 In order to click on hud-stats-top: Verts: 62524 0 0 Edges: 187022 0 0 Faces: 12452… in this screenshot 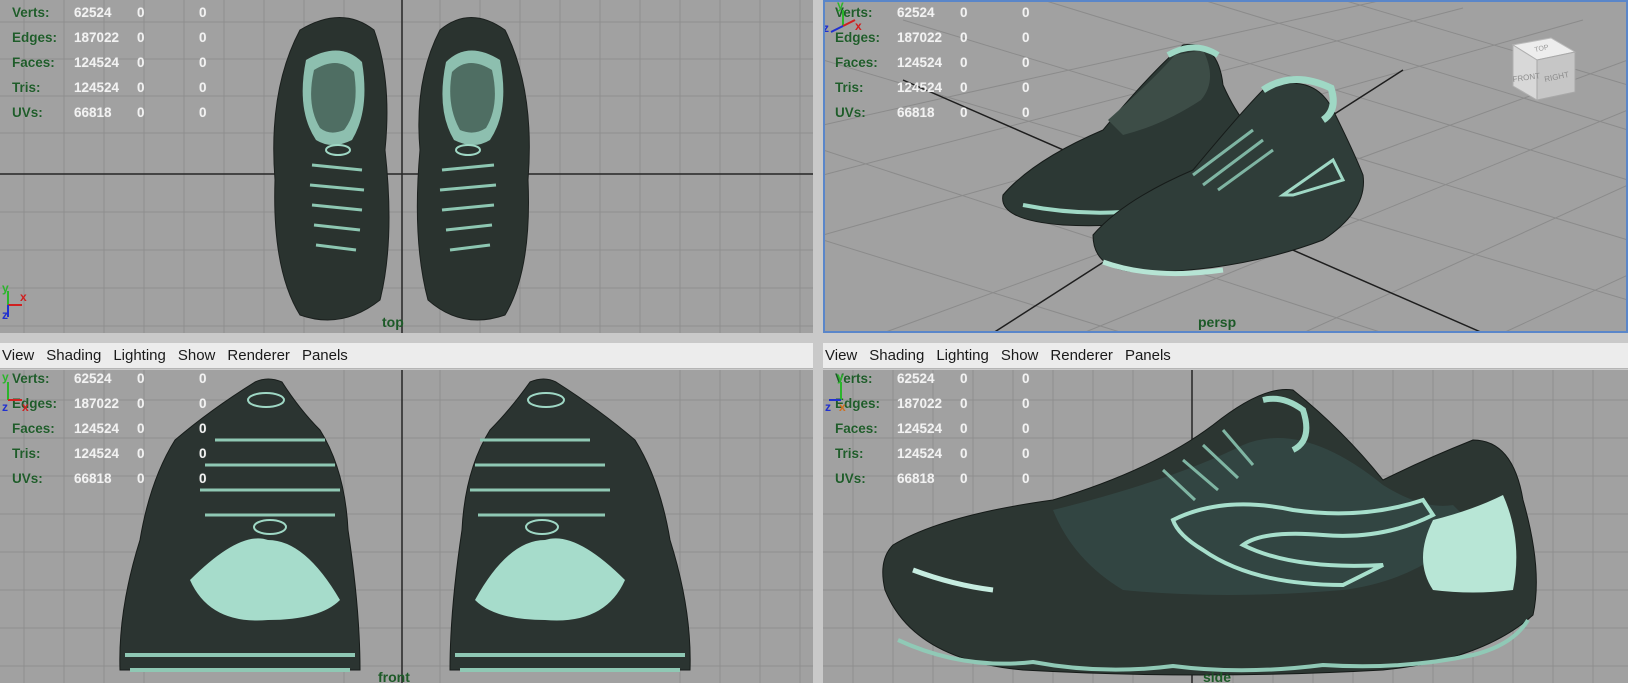, I will do `click(109, 62)`.